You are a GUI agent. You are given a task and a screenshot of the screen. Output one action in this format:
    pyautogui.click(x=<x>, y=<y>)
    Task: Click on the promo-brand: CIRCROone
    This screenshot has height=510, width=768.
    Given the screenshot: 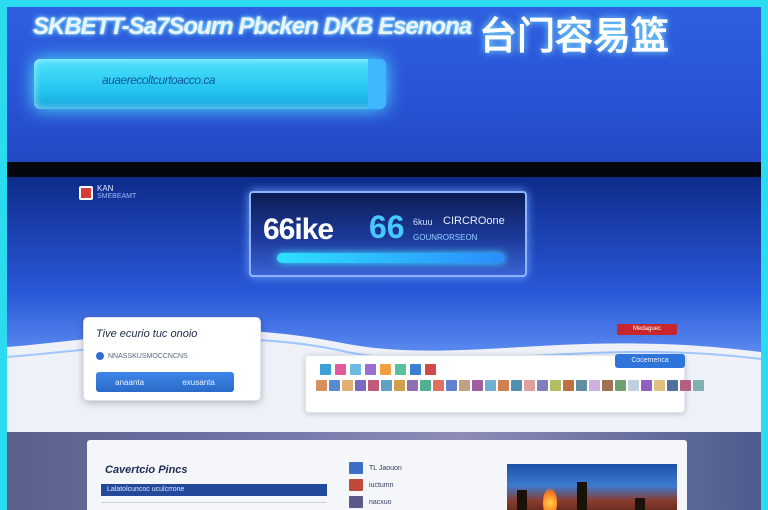 What is the action you would take?
    pyautogui.click(x=474, y=221)
    